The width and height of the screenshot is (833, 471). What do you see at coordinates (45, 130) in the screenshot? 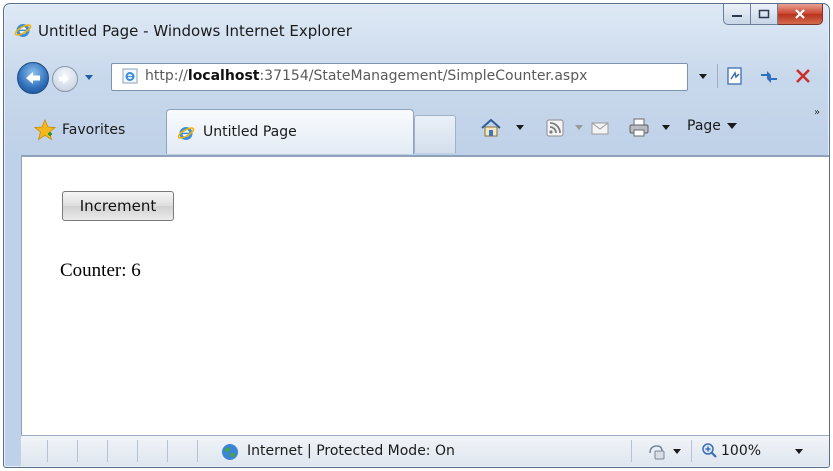
I see `favorites-star-icon` at bounding box center [45, 130].